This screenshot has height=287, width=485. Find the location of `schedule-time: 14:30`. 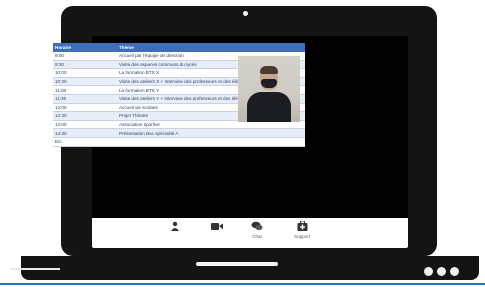

schedule-time: 14:30 is located at coordinates (85, 133).